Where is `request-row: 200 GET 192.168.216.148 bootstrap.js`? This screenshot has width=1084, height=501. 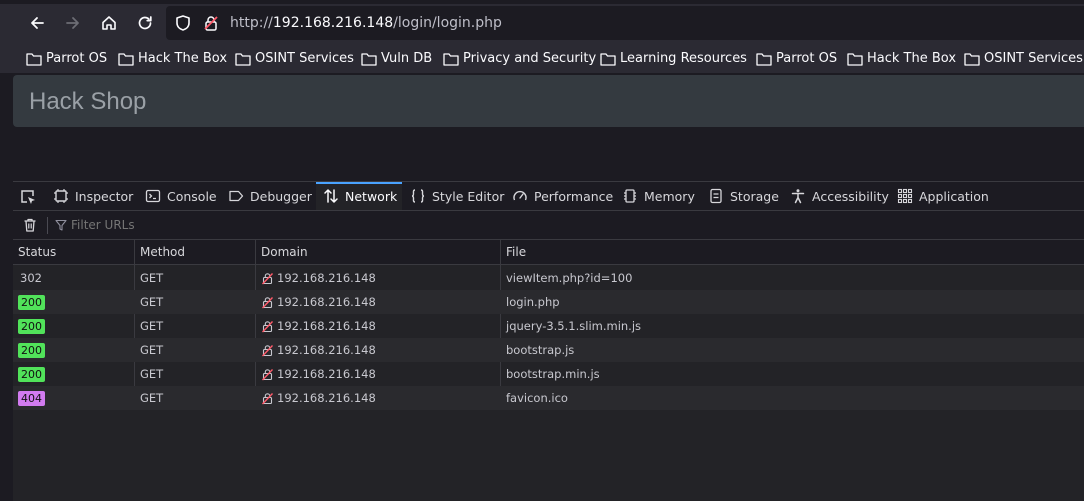
request-row: 200 GET 192.168.216.148 bootstrap.js is located at coordinates (548, 350).